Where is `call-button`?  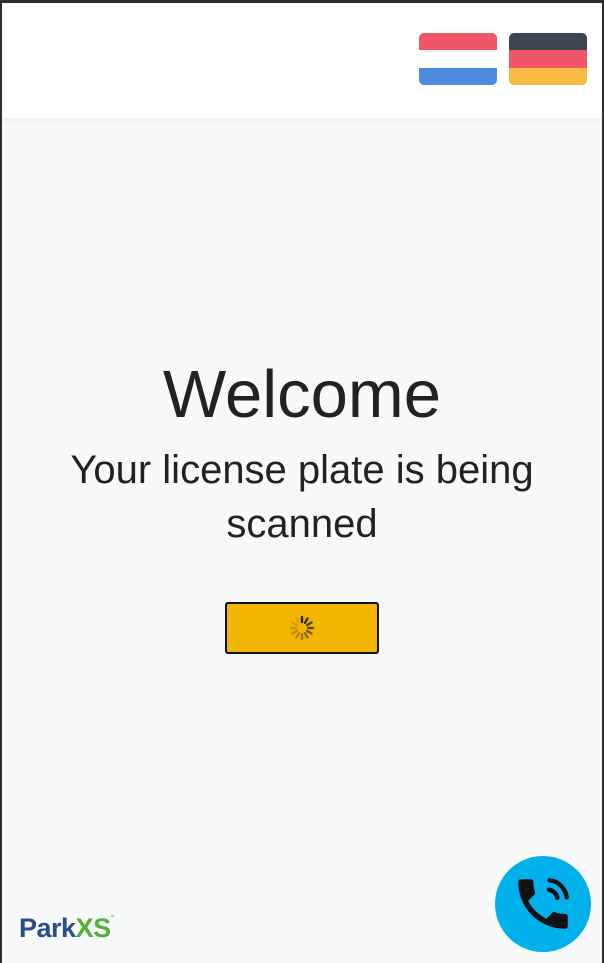
call-button is located at coordinates (543, 904).